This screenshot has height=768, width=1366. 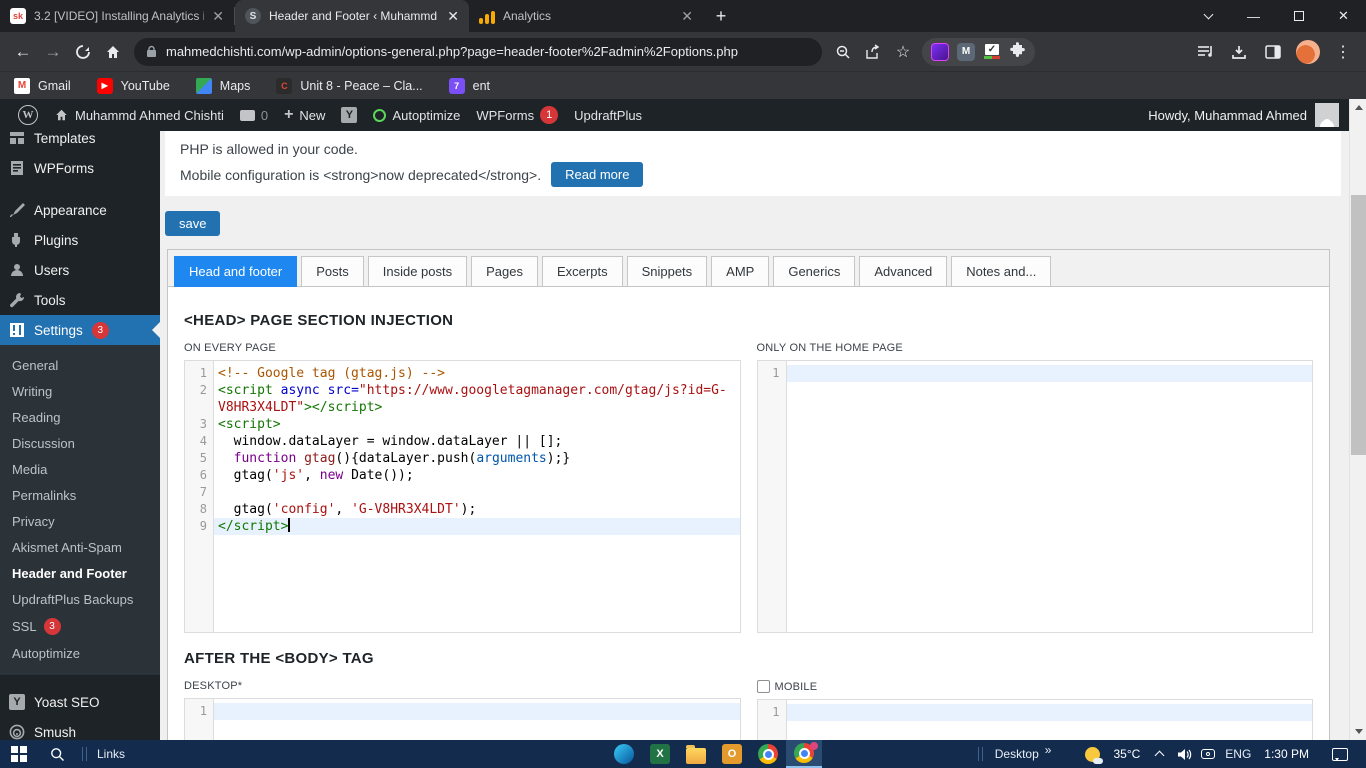 I want to click on code-line: V8HR3X4LDT"></script>, so click(x=477, y=407).